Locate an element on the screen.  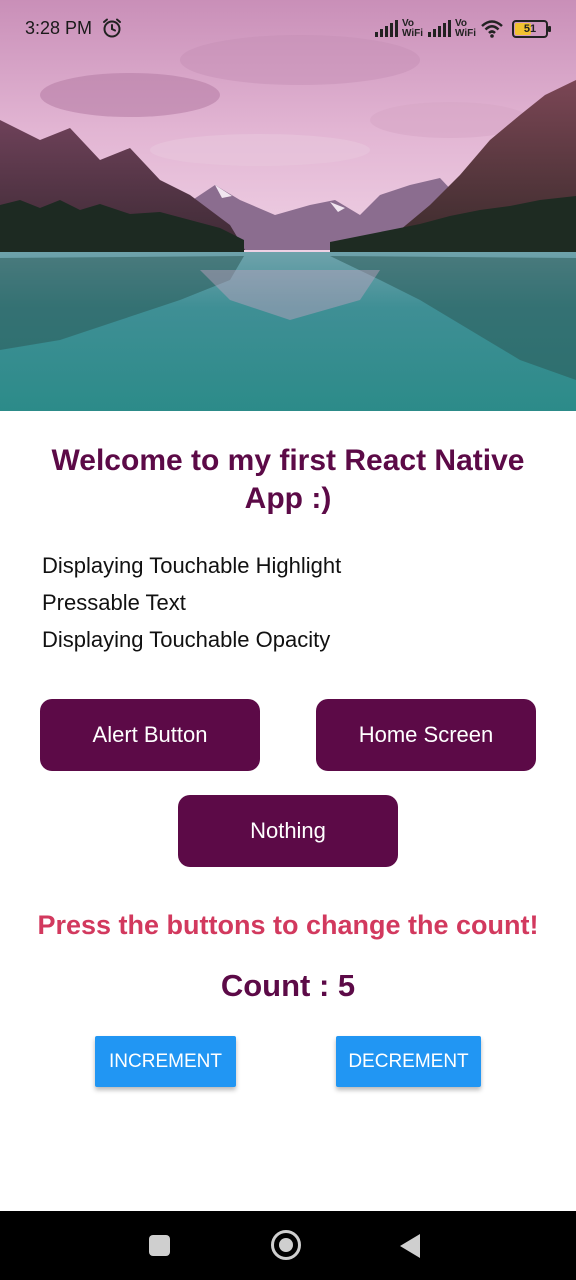
battery-icon: 51 is located at coordinates (531, 29).